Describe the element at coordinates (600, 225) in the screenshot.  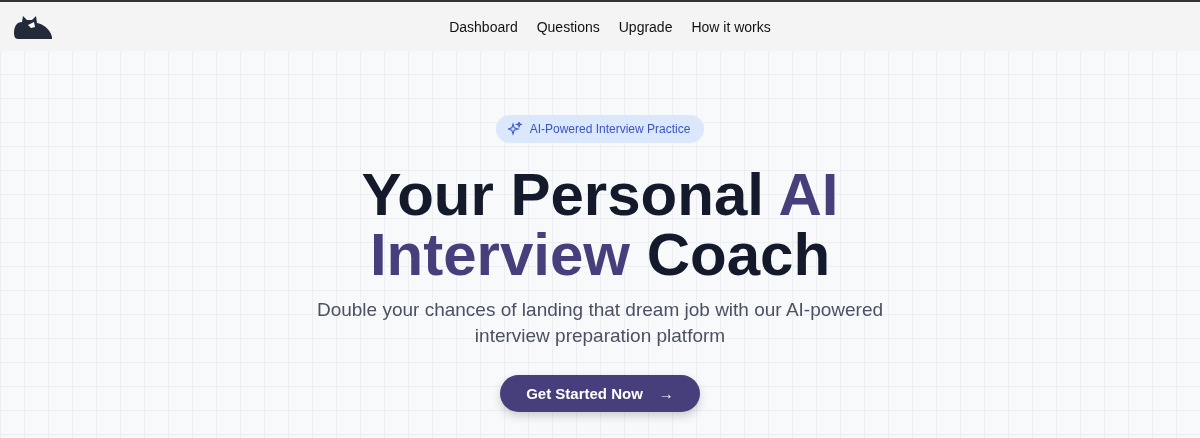
I see `hero-headline: Your Personal AI Interview Coach` at that location.